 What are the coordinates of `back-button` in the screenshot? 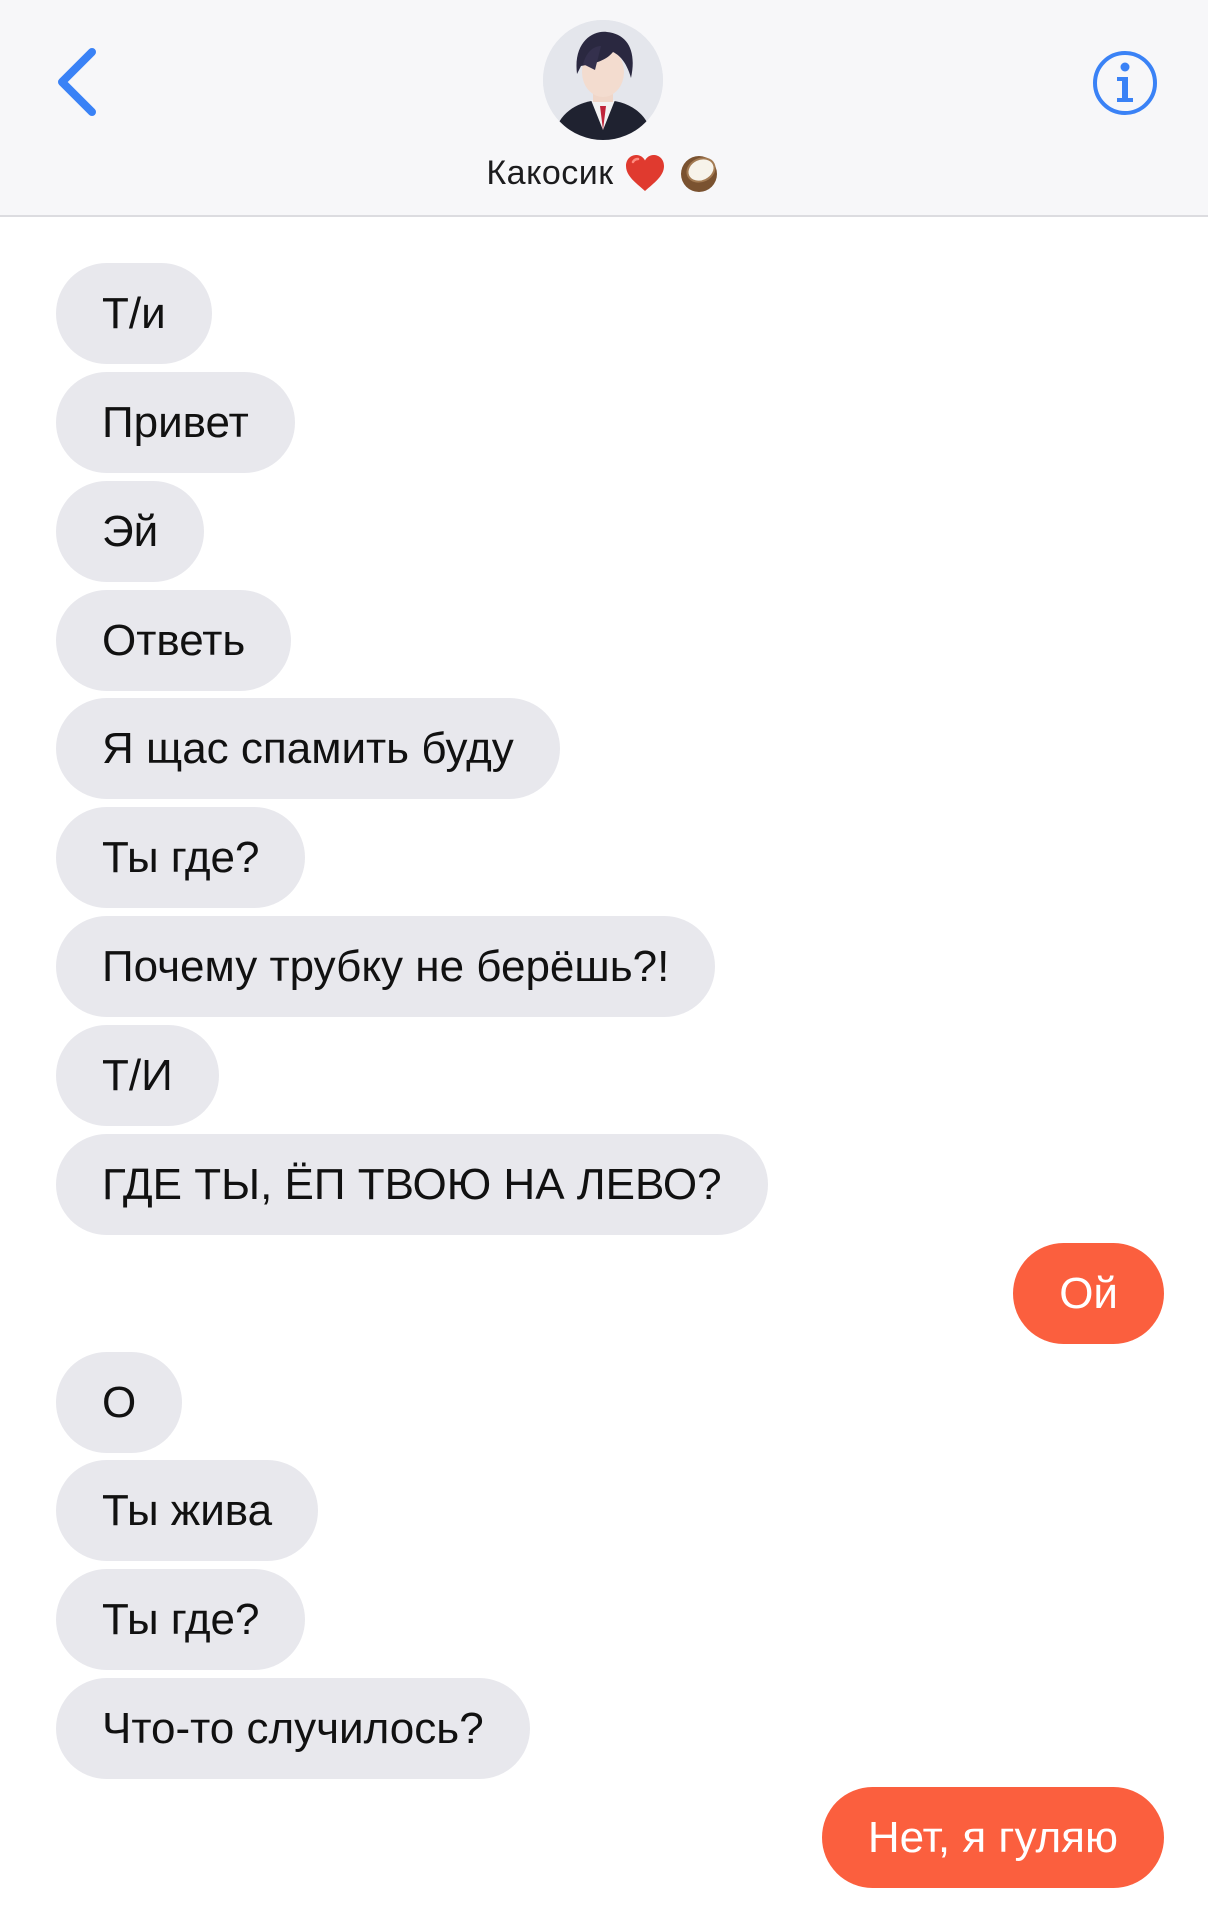 It's located at (80, 82).